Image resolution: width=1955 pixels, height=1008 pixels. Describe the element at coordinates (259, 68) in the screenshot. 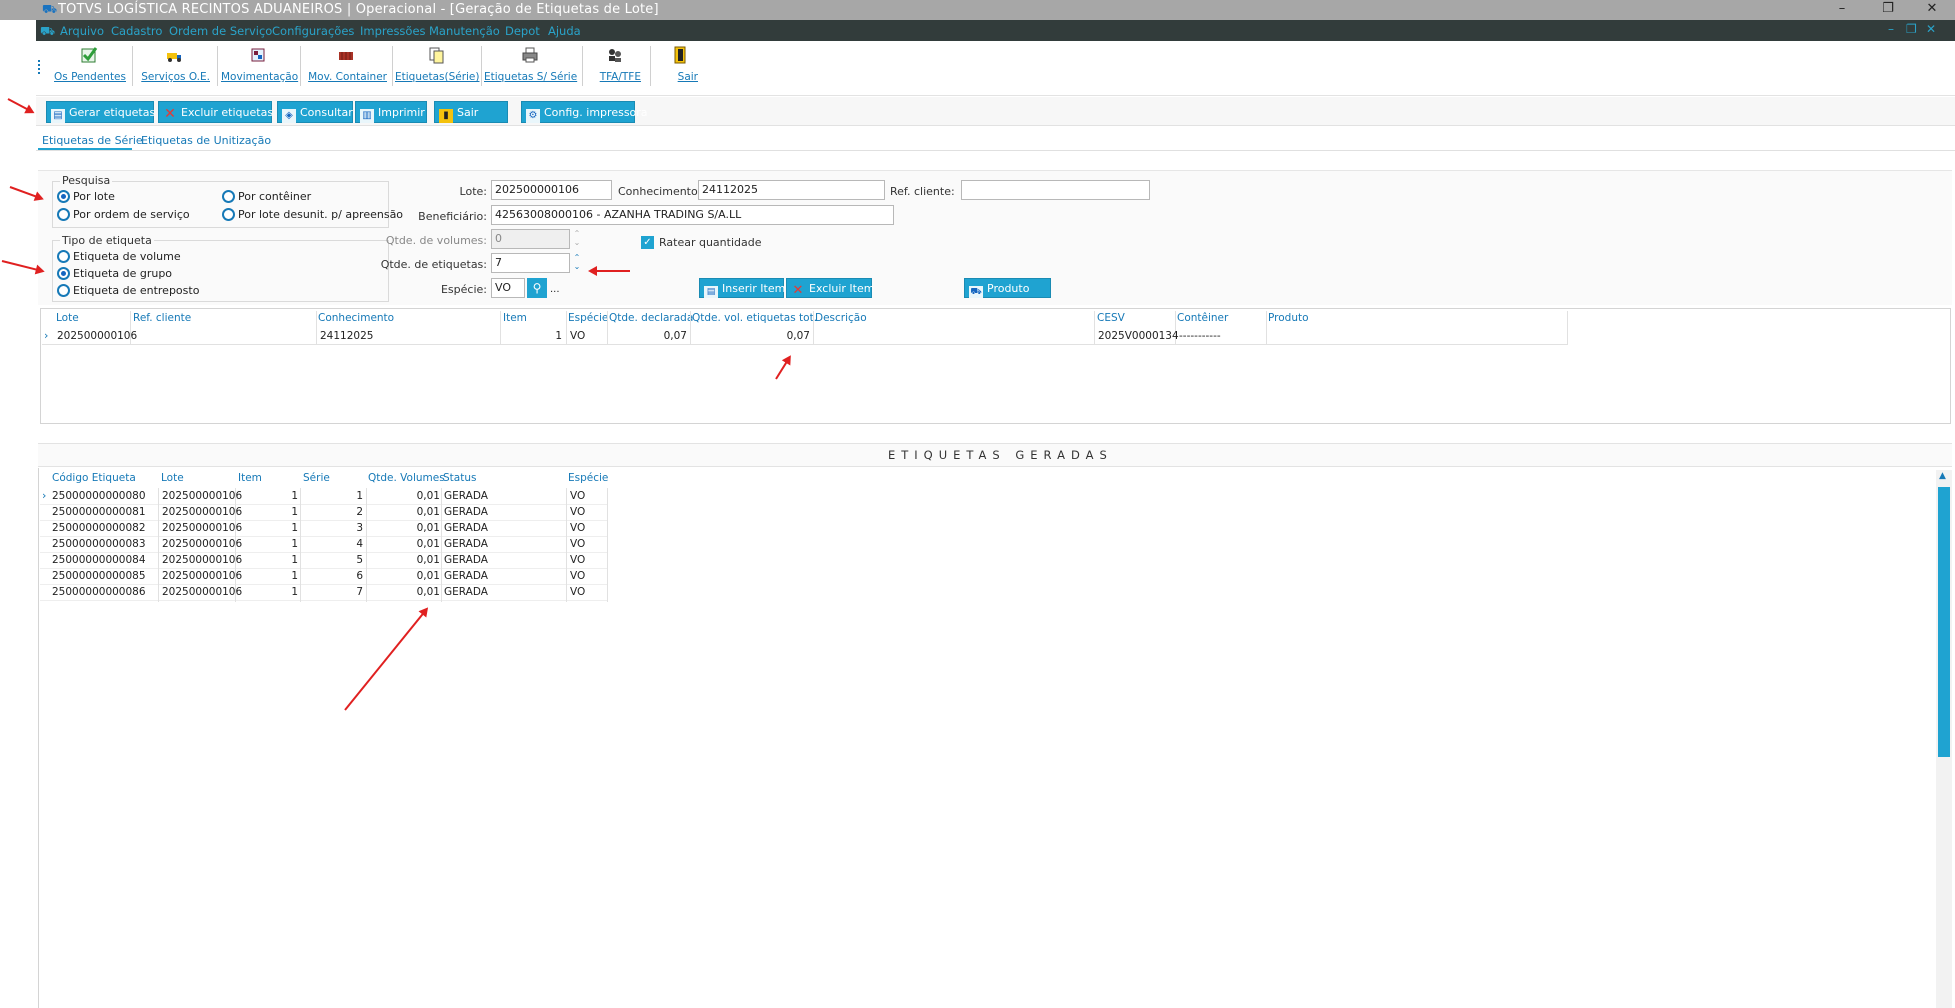

I see `movimentacao-button: Movimentação` at that location.